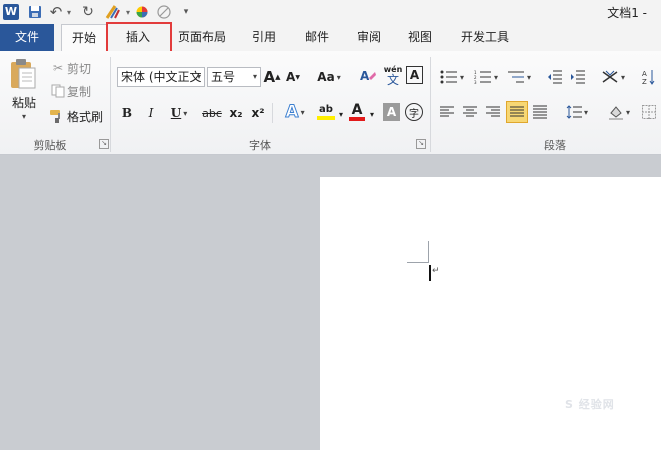 The height and width of the screenshot is (450, 661). What do you see at coordinates (87, 116) in the screenshot?
I see `format-painter-button: 格式刷` at bounding box center [87, 116].